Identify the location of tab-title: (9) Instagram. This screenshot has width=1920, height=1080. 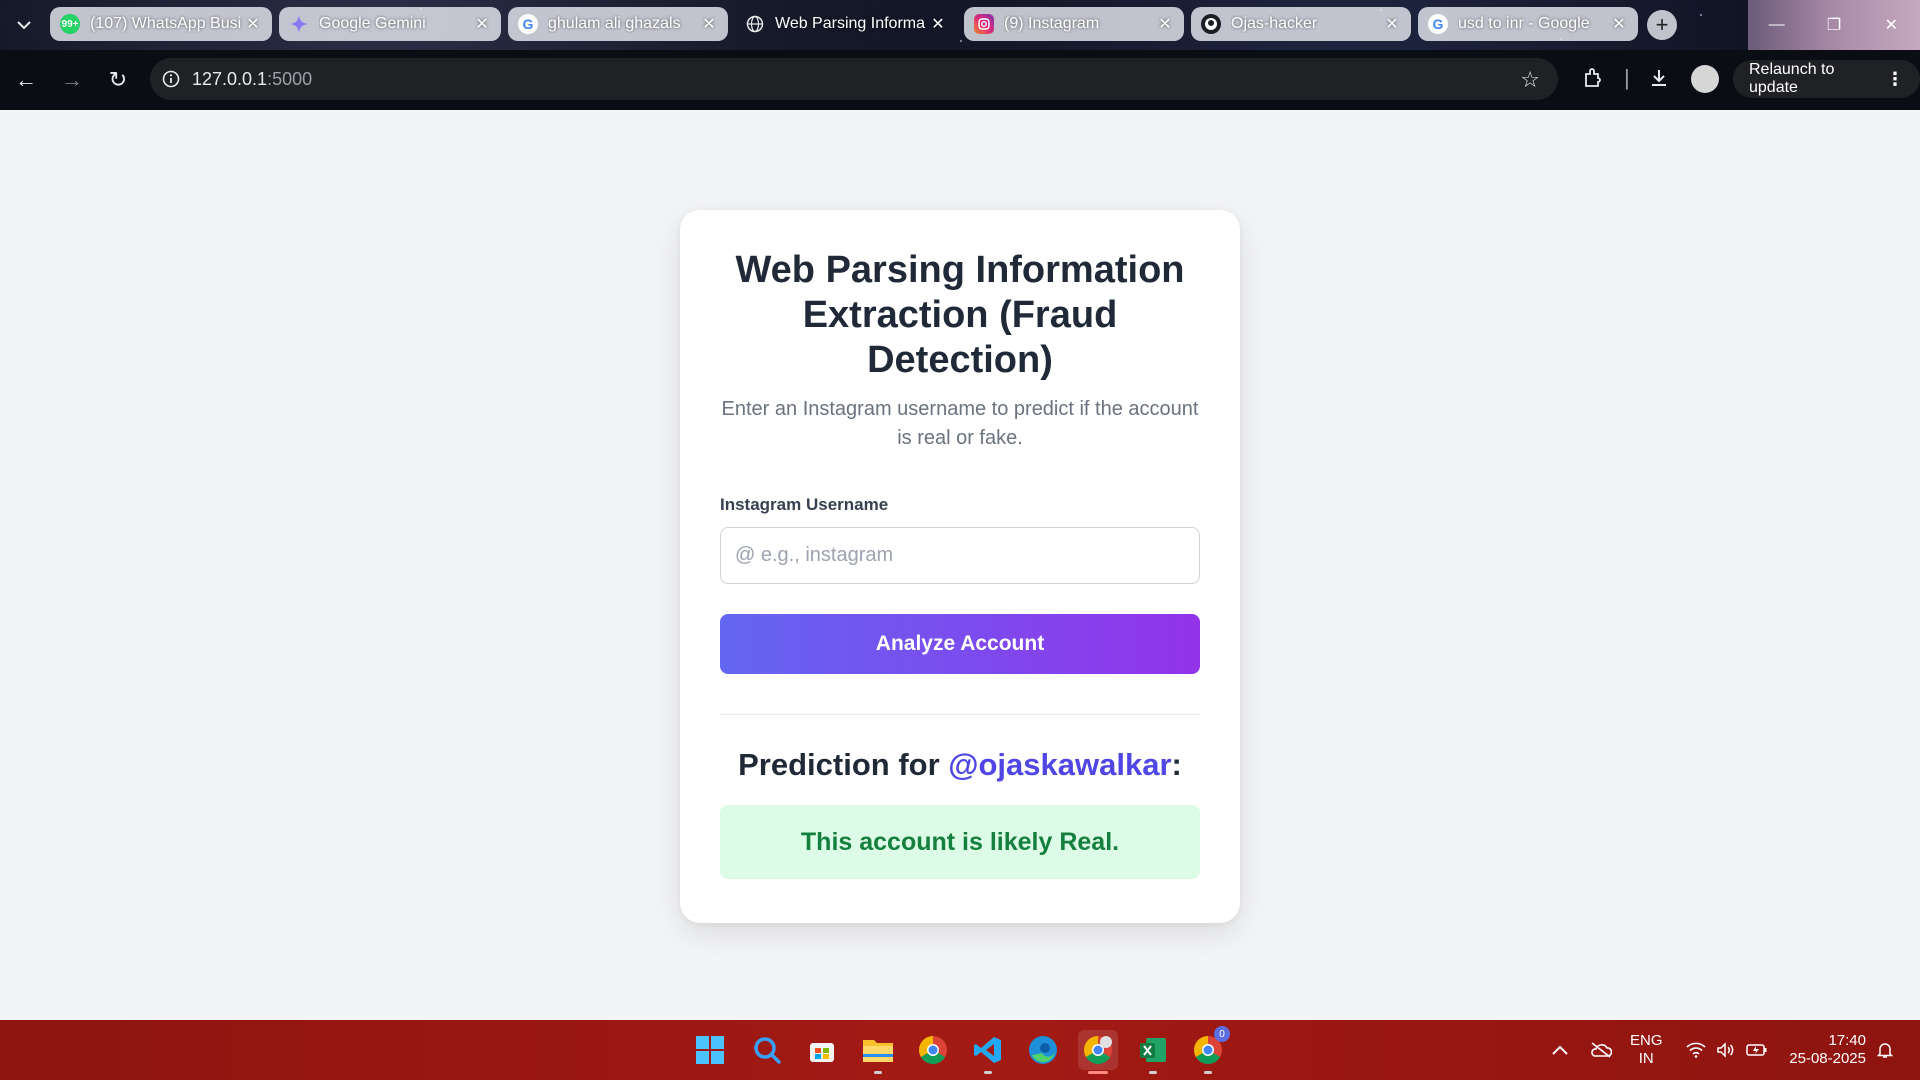
(1052, 23).